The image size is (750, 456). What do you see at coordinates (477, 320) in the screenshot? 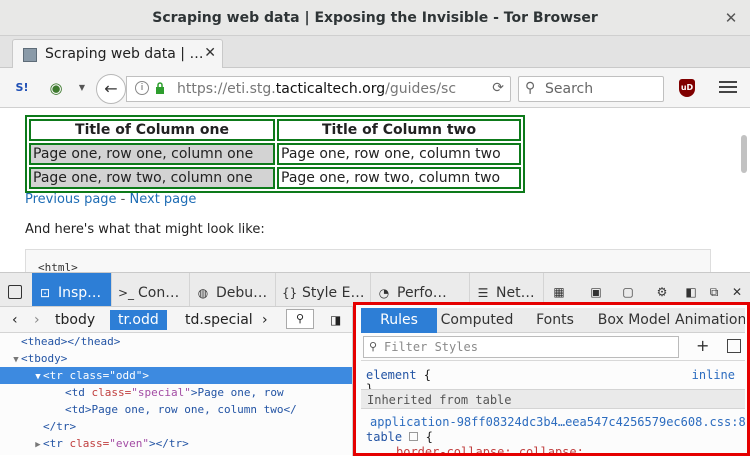
I see `tab-computed: Computed` at bounding box center [477, 320].